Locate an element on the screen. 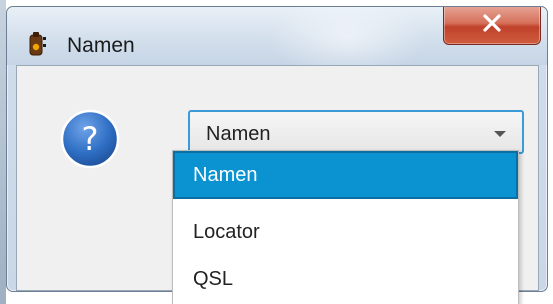 Image resolution: width=553 pixels, height=304 pixels. close-button is located at coordinates (492, 26).